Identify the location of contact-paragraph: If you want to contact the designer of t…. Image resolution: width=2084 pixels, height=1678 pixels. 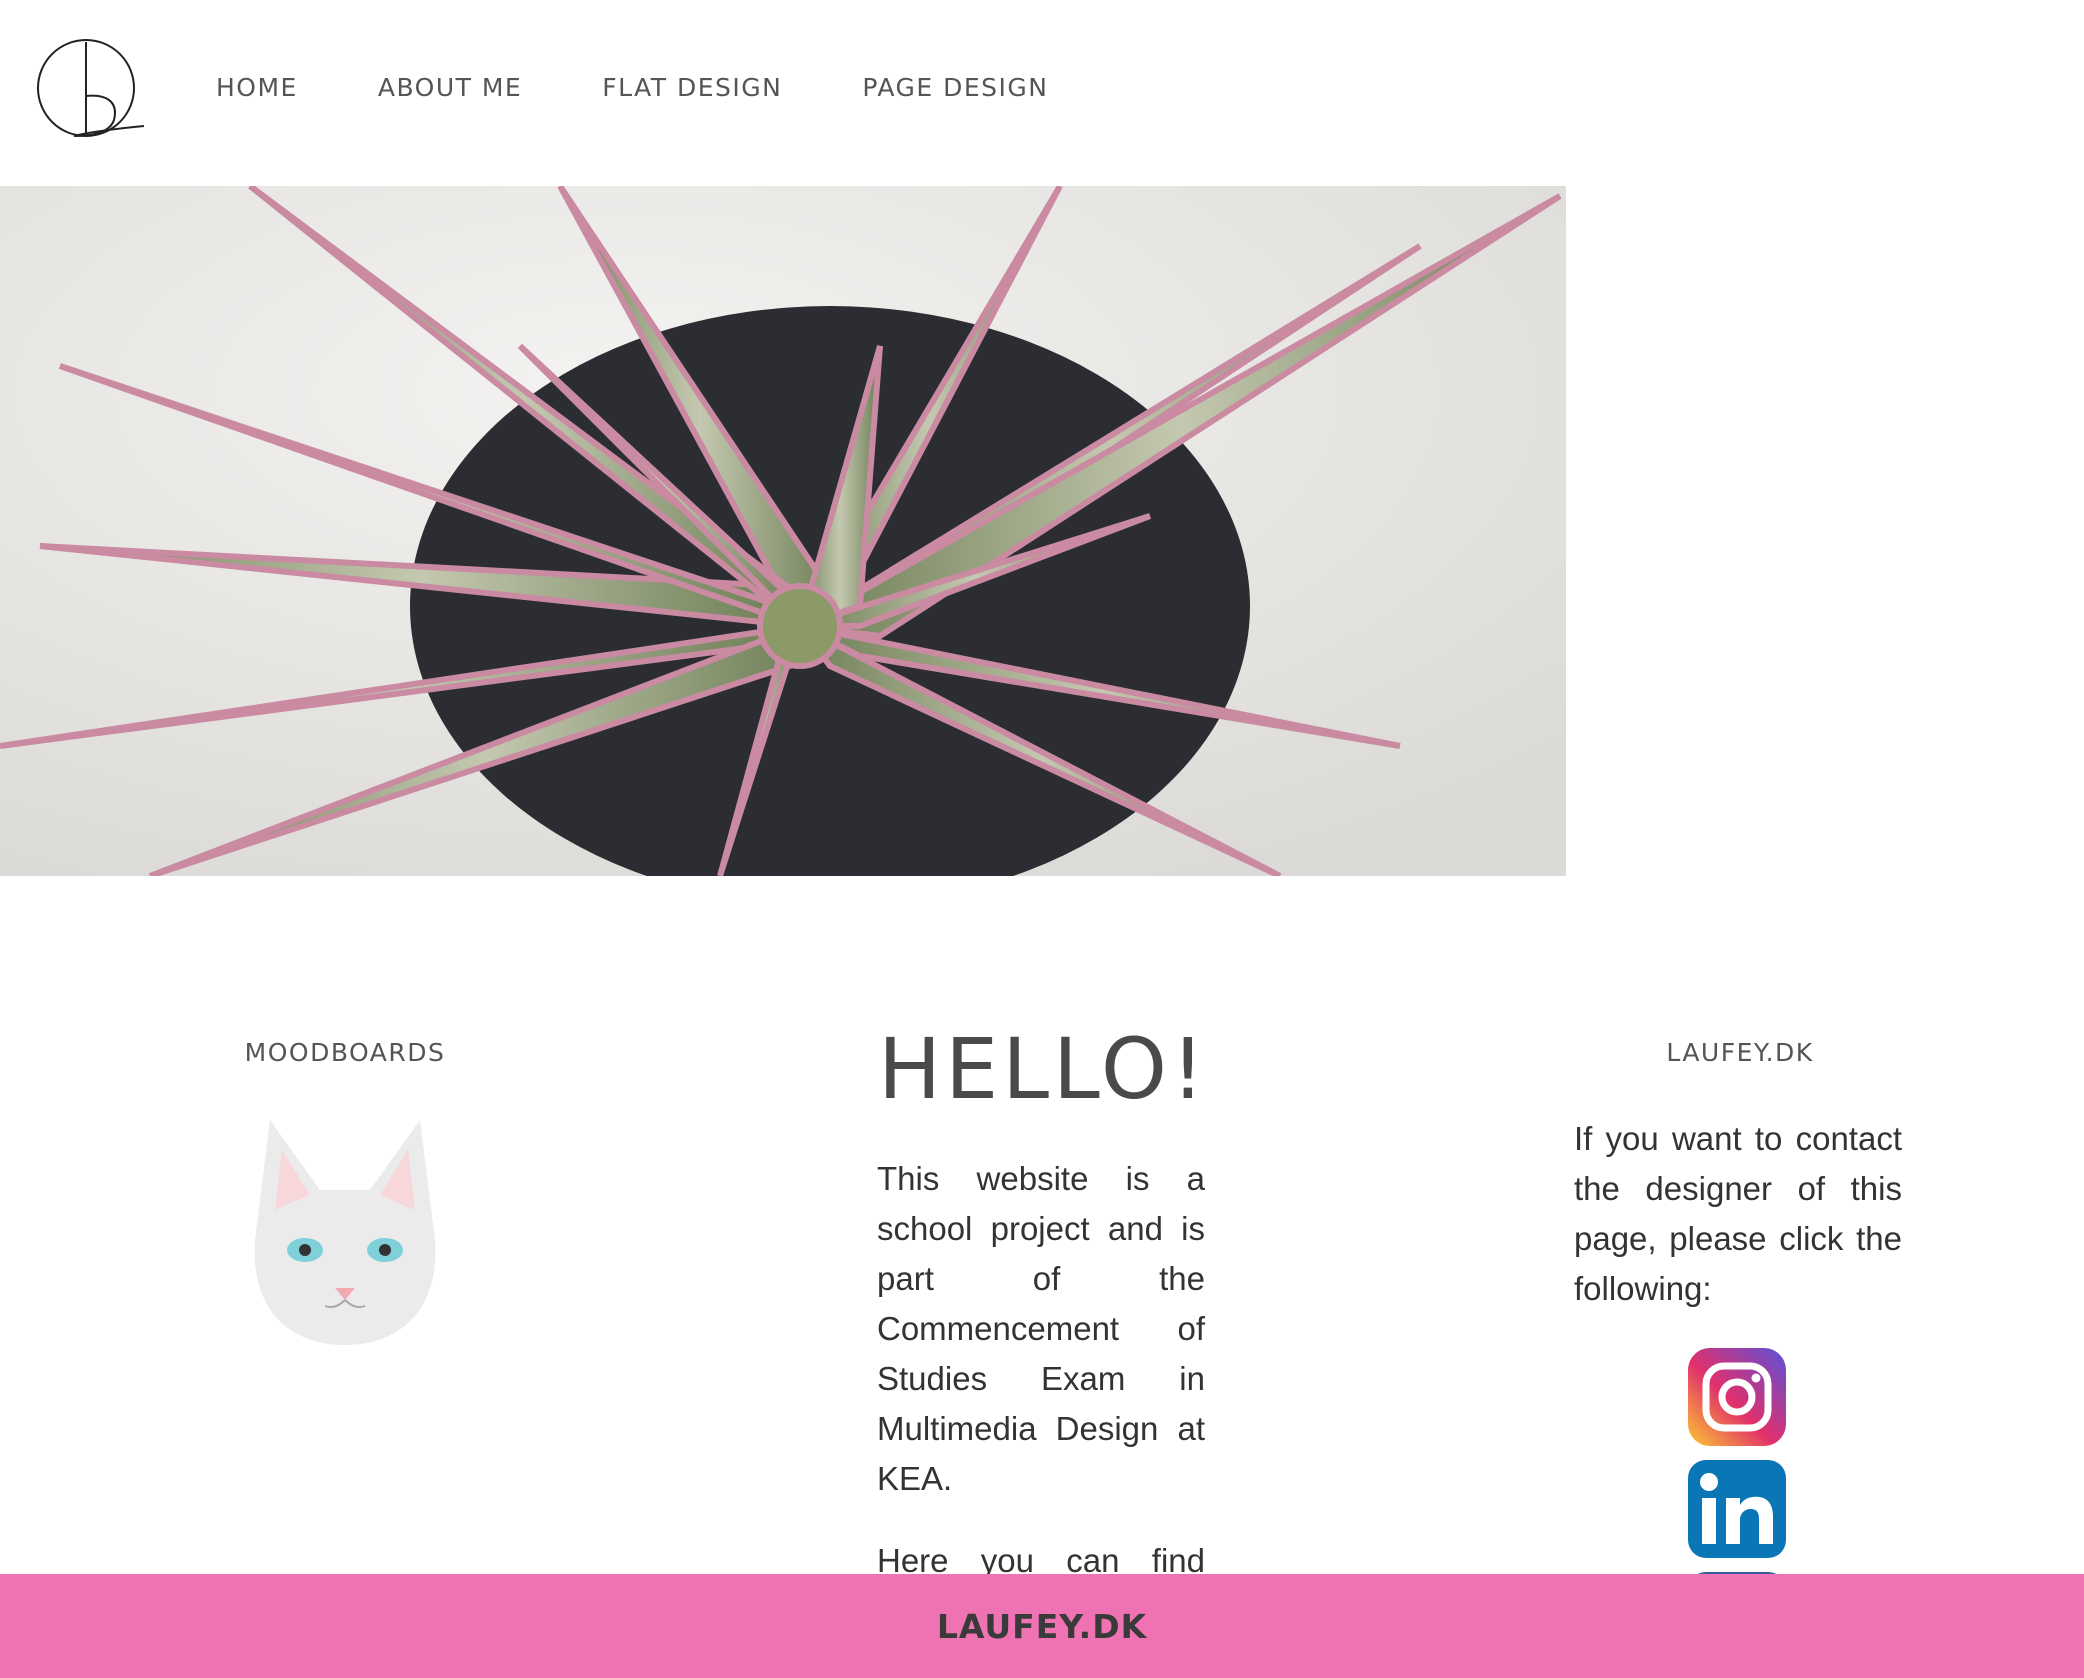
(1738, 1213).